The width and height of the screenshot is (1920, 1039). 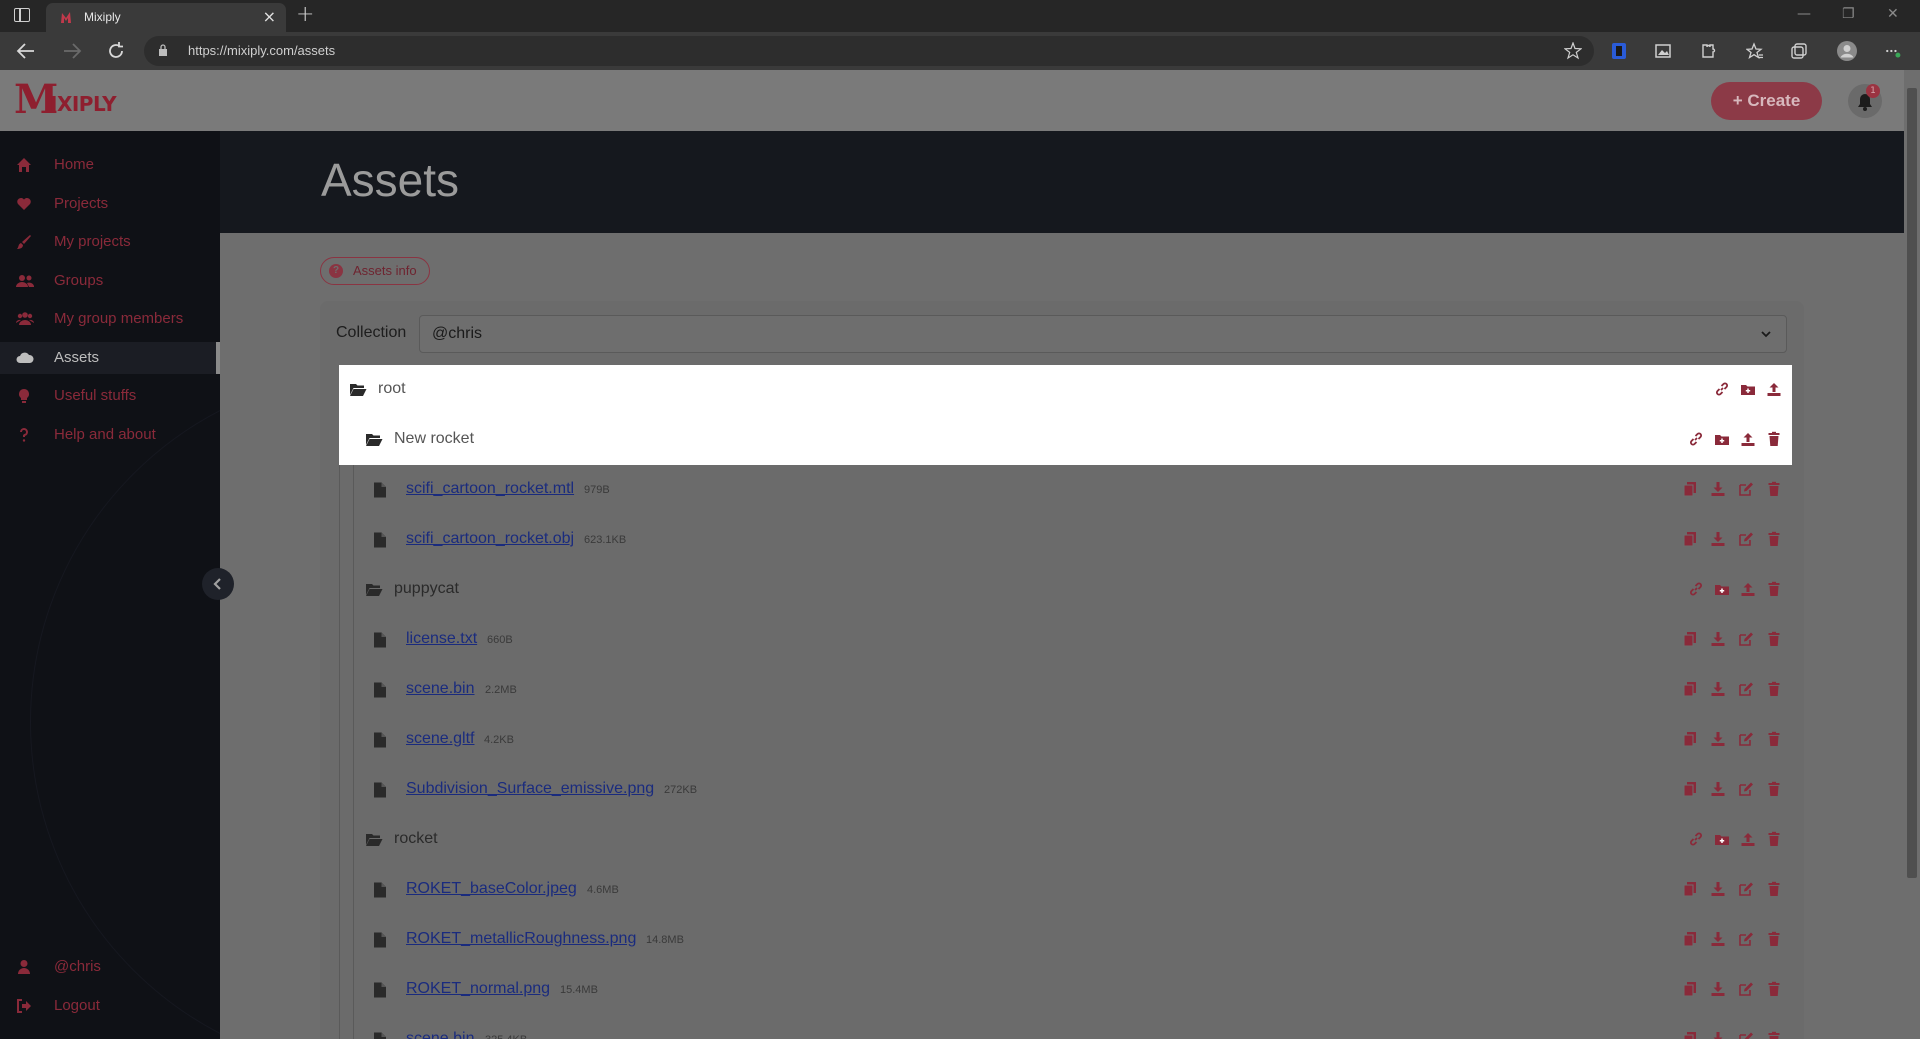 What do you see at coordinates (1065, 640) in the screenshot?
I see `file-row: license.txt 660B` at bounding box center [1065, 640].